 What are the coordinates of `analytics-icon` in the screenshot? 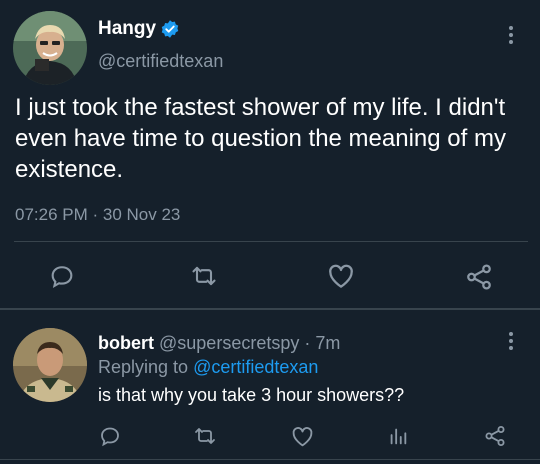 It's located at (398, 436).